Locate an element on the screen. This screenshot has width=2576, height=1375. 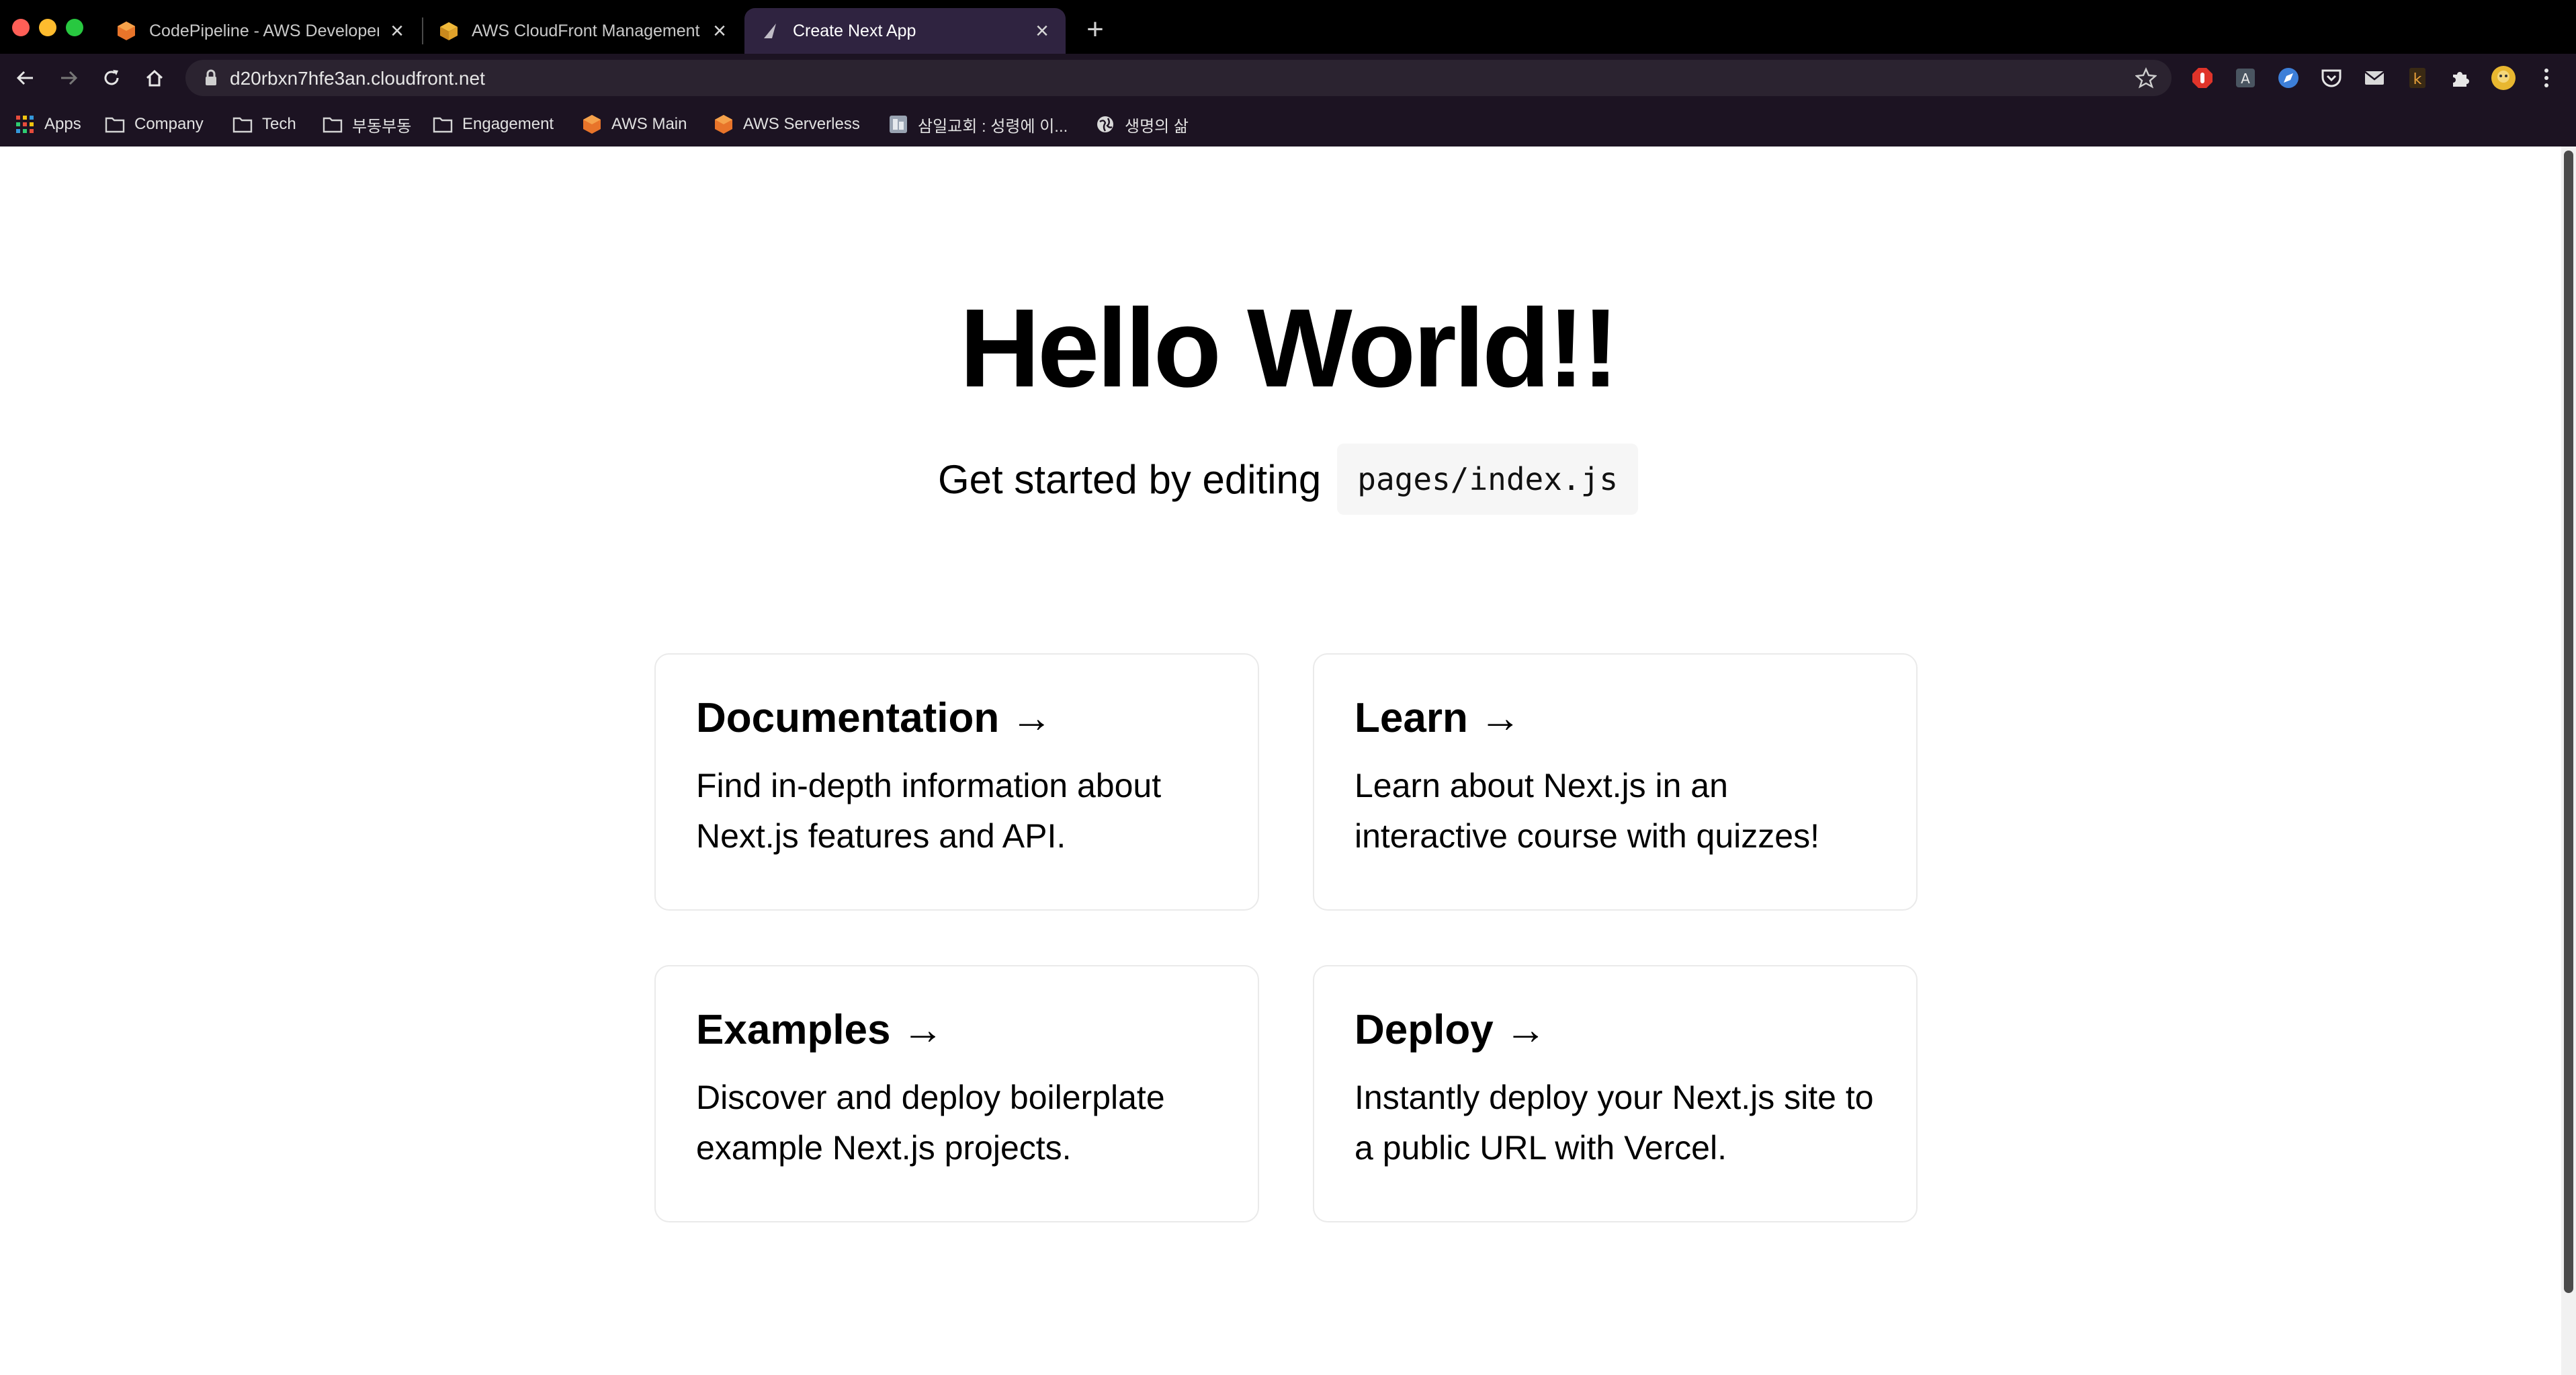
back-arrow-icon is located at coordinates (24, 78).